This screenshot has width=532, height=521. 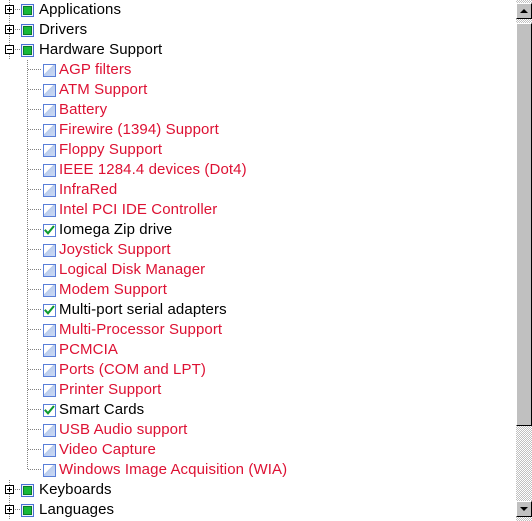 What do you see at coordinates (251, 150) in the screenshot?
I see `tree-row: Floppy Support` at bounding box center [251, 150].